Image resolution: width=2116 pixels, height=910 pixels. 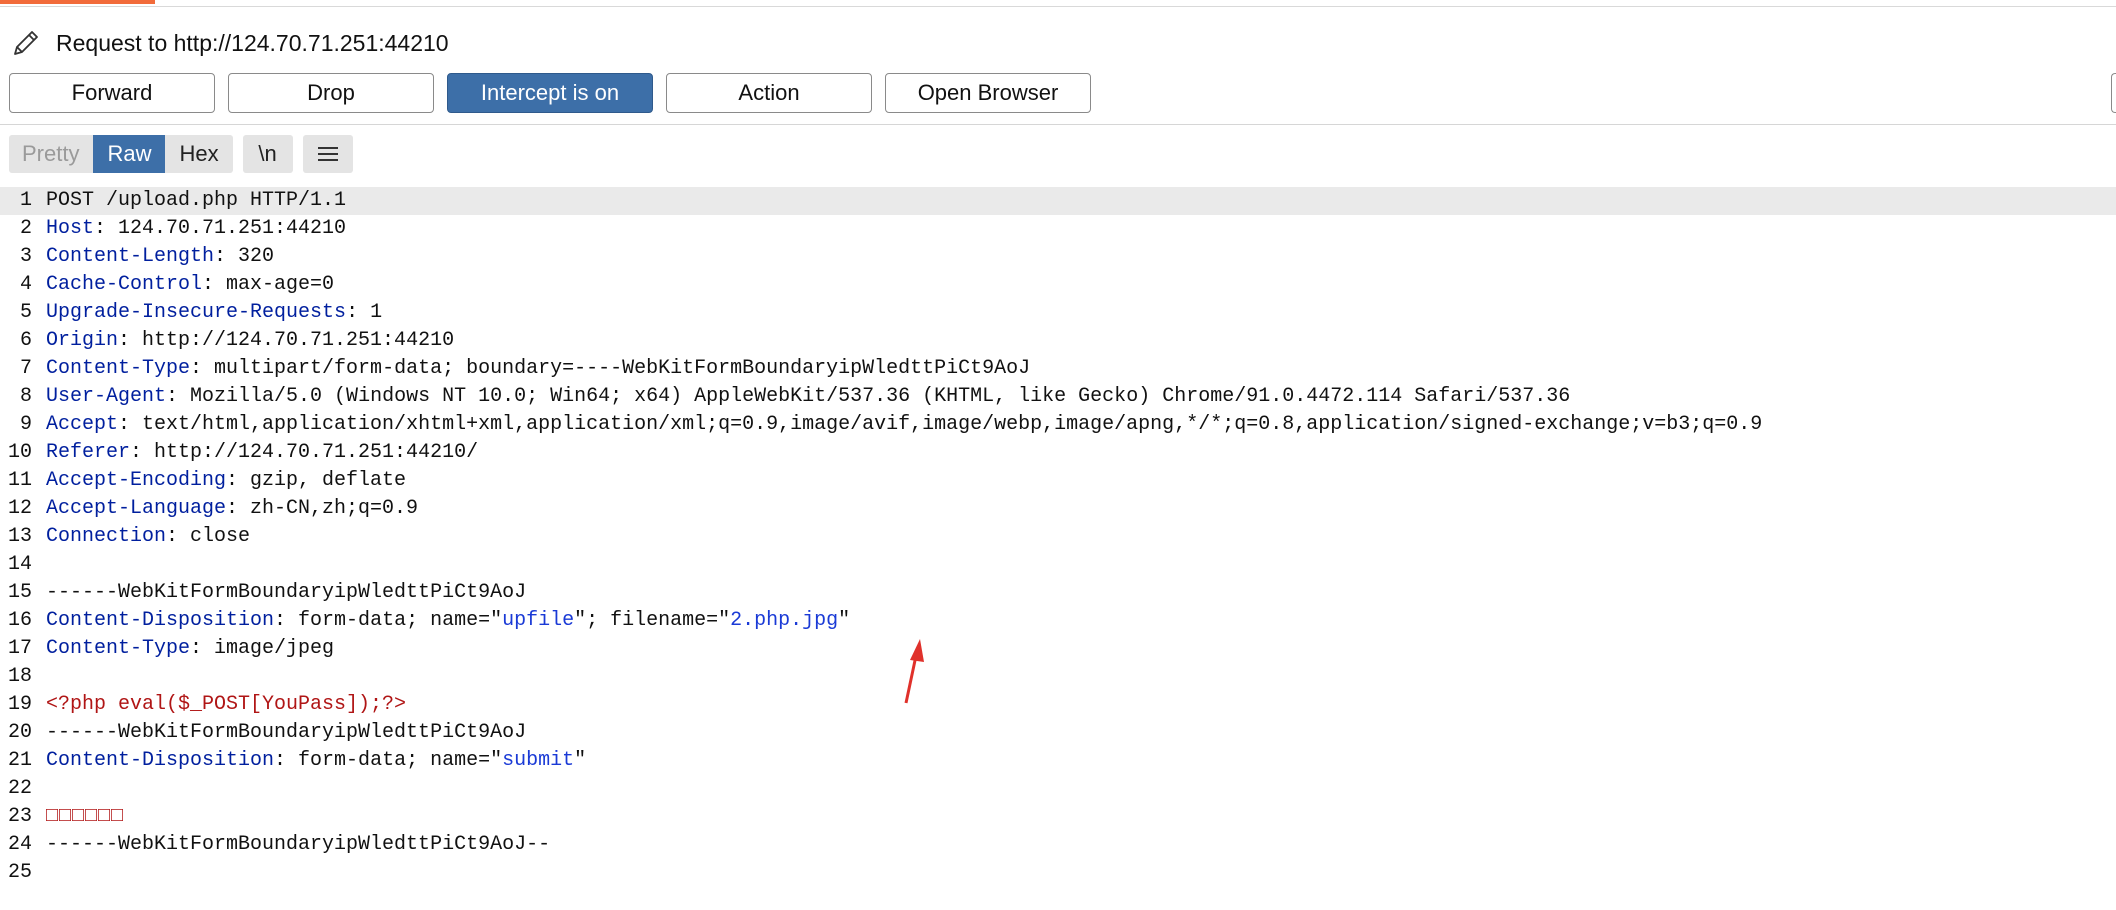 What do you see at coordinates (1058, 341) in the screenshot?
I see `code-line: 6 Origin: http://124.70.71.251:44210` at bounding box center [1058, 341].